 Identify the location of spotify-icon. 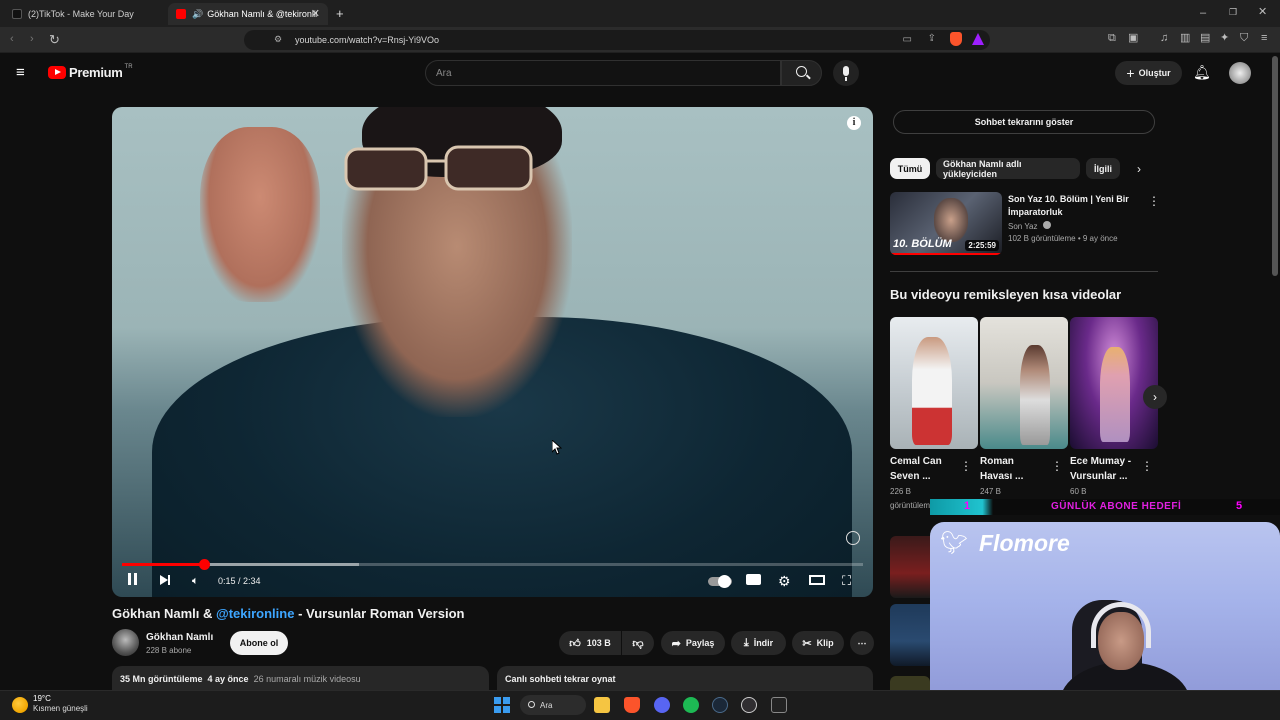
(691, 705).